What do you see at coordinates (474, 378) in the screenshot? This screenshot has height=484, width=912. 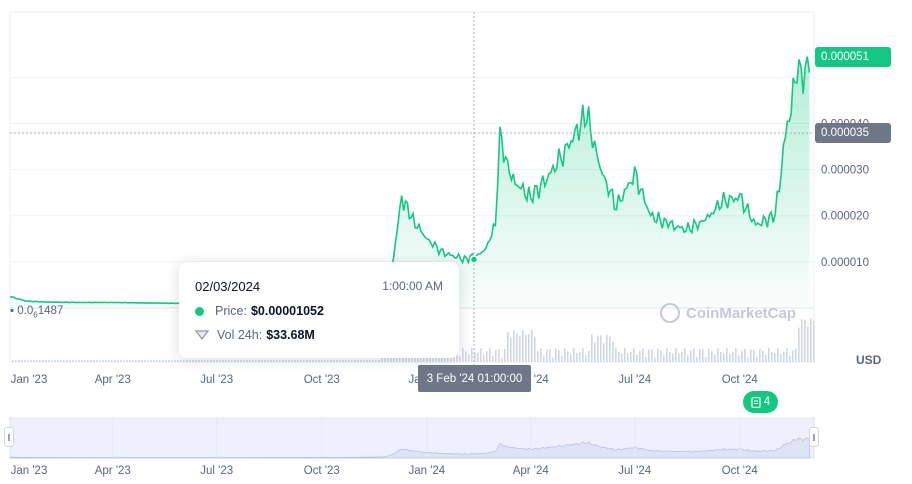 I see `crosshair-date-tag: 3 Feb '24 01:00:00` at bounding box center [474, 378].